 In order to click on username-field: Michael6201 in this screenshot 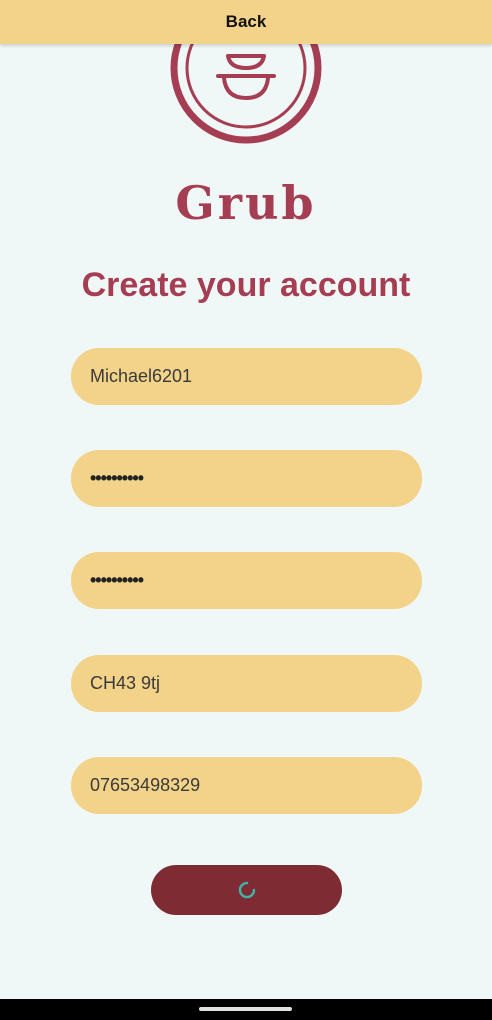, I will do `click(246, 376)`.